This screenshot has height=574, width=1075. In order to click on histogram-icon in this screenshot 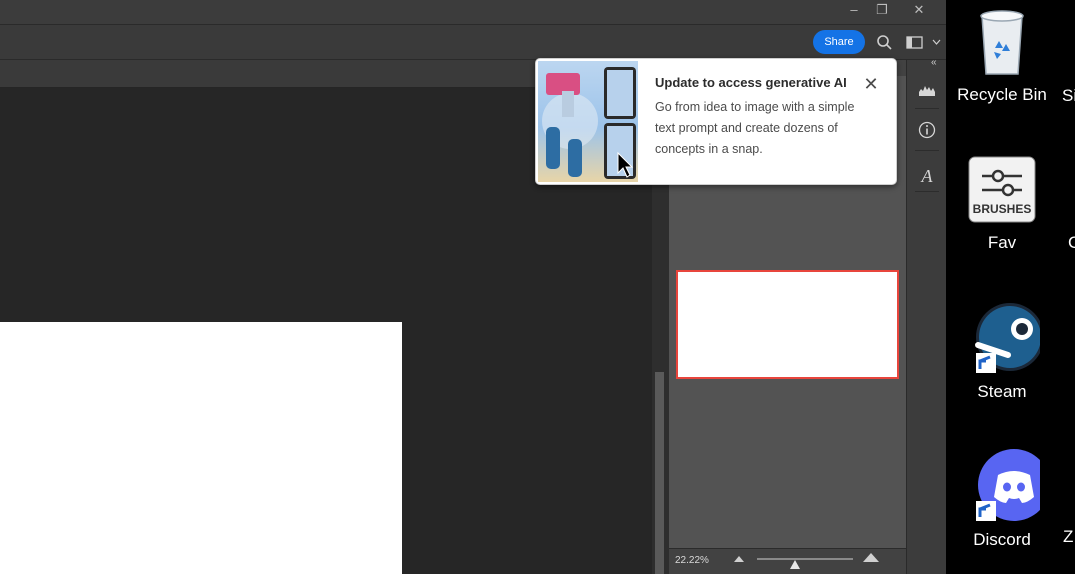, I will do `click(927, 93)`.